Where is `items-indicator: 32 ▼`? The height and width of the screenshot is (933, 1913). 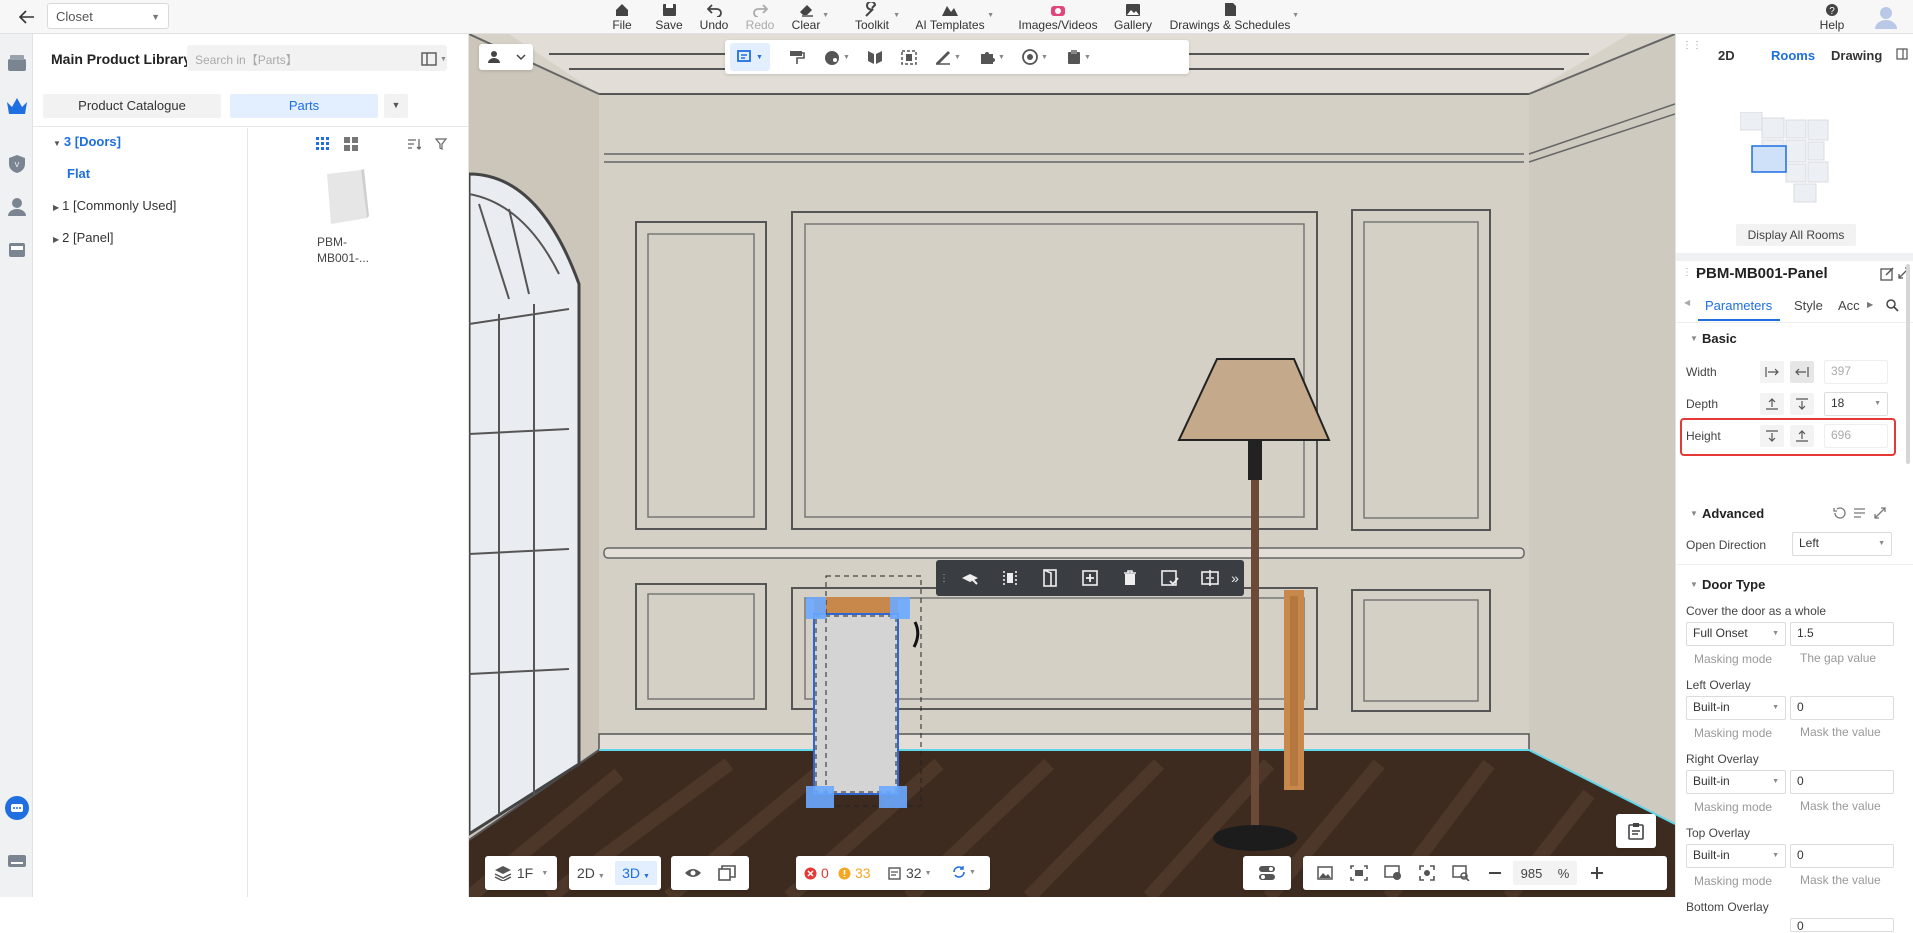
items-indicator: 32 ▼ is located at coordinates (910, 873).